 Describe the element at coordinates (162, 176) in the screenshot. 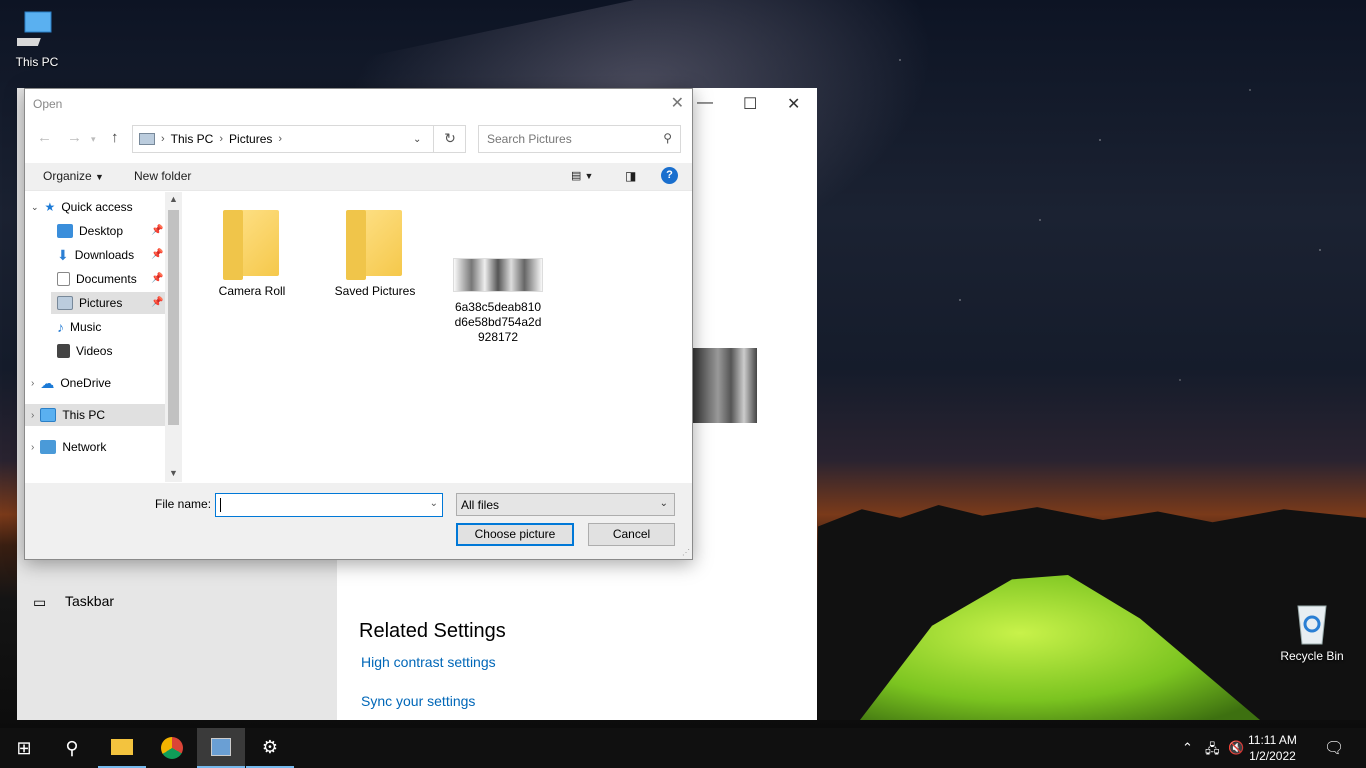

I see `new-folder-button: New folder` at that location.